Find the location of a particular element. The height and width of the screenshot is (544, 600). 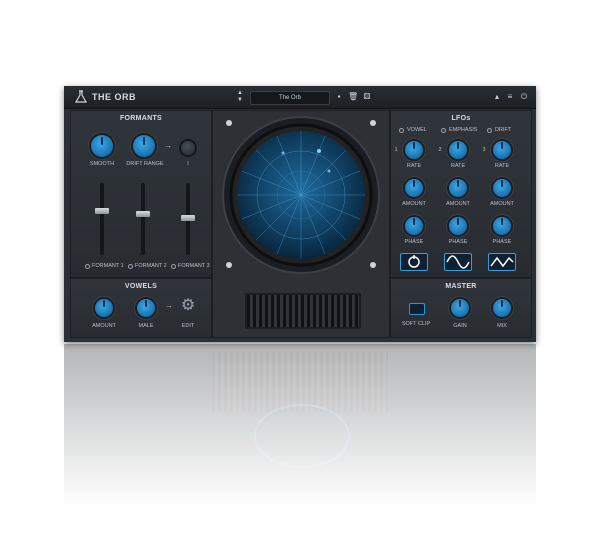

vowels-panel: VOWELS AMOUNT MALE → ⚙ EDIT is located at coordinates (141, 308).